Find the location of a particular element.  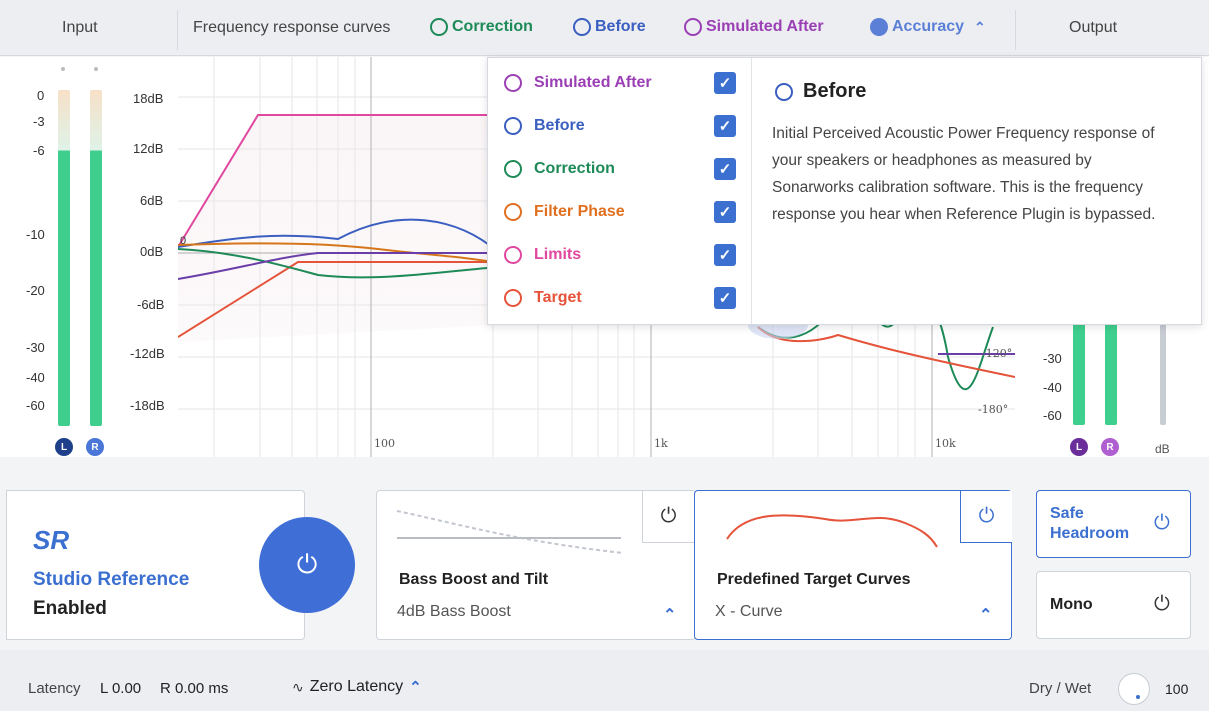

target-curves-power-button: ⏻ is located at coordinates (986, 517).